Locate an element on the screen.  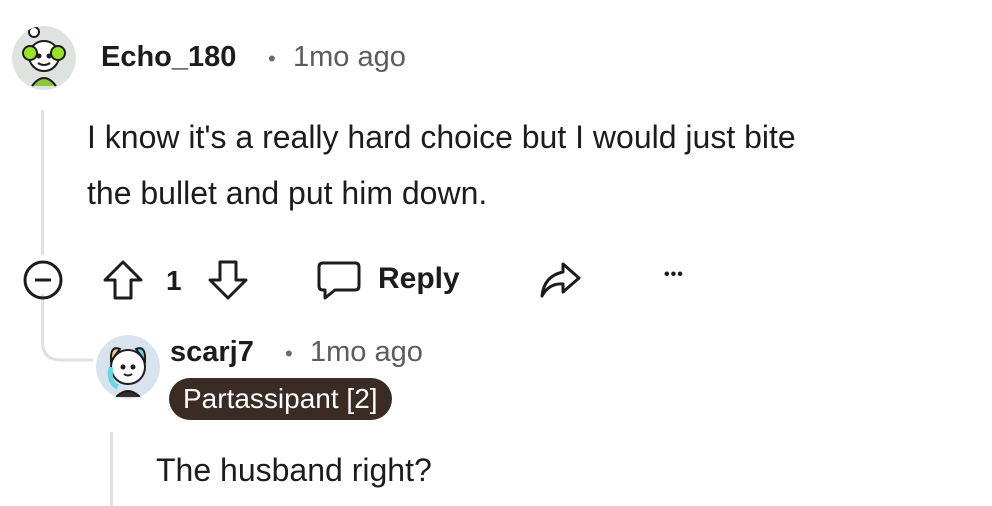
snoo-cat-avatar-icon is located at coordinates (128, 367).